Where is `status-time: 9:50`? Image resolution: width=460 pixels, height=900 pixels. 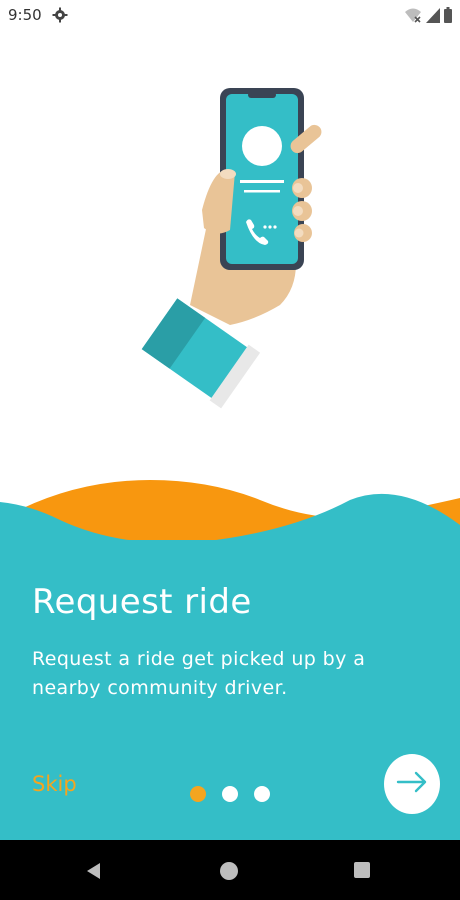 status-time: 9:50 is located at coordinates (25, 15).